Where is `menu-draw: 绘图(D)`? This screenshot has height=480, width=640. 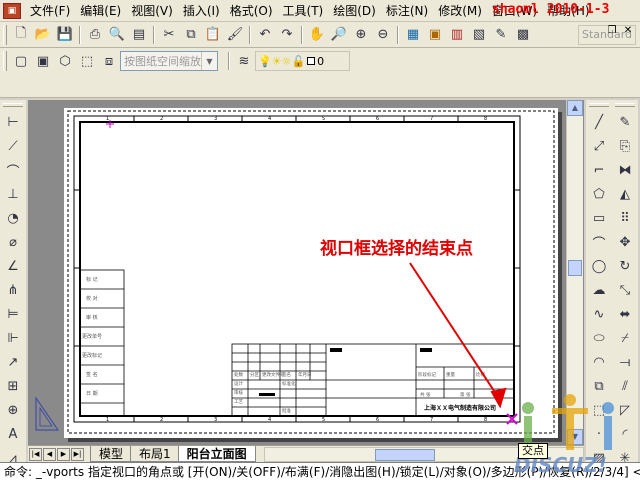 menu-draw: 绘图(D) is located at coordinates (354, 11).